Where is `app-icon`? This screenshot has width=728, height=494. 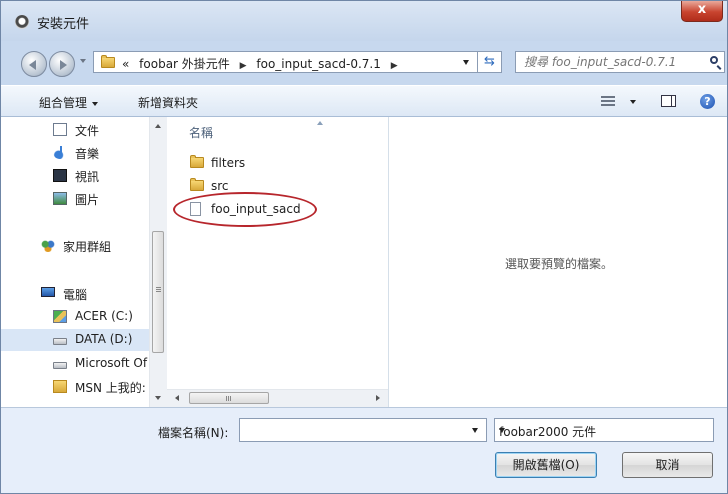
app-icon is located at coordinates (22, 22).